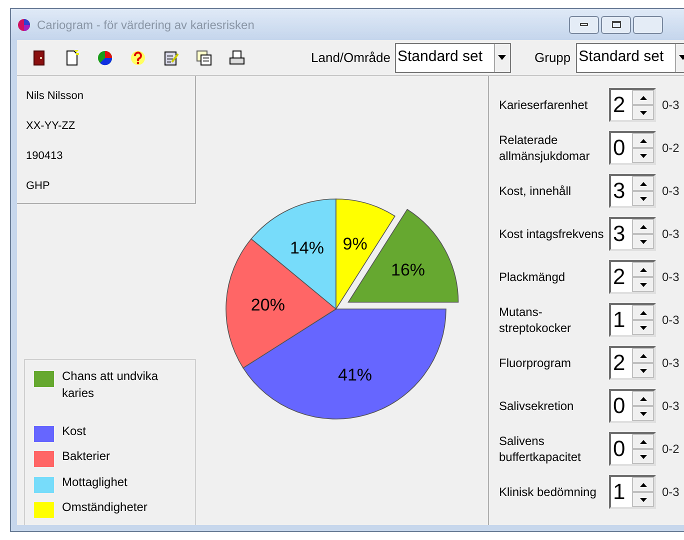 This screenshot has width=684, height=540. Describe the element at coordinates (55, 96) in the screenshot. I see `patient-info-text: Nils Nilsson` at that location.